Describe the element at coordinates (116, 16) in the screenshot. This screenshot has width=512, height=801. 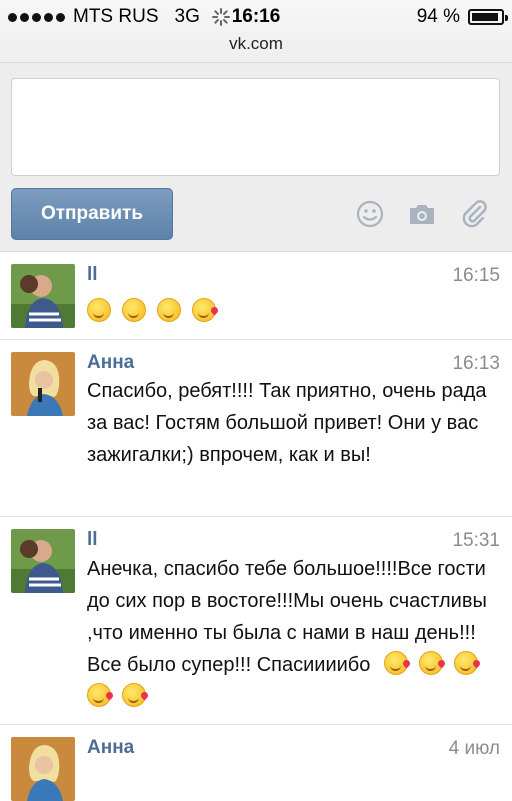
I see `carrier-name: MTS RUS` at that location.